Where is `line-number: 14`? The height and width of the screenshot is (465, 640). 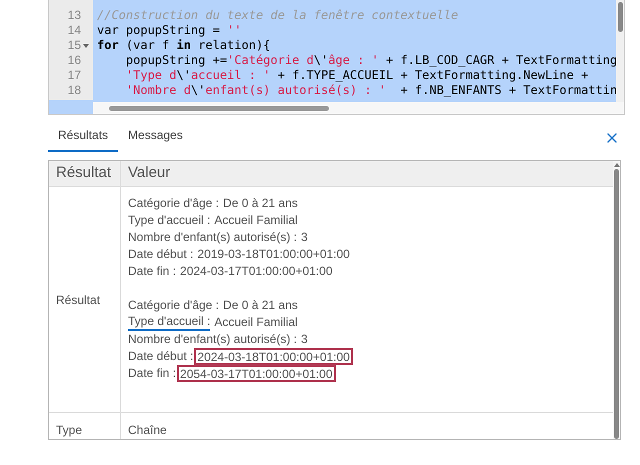
line-number: 14 is located at coordinates (74, 30).